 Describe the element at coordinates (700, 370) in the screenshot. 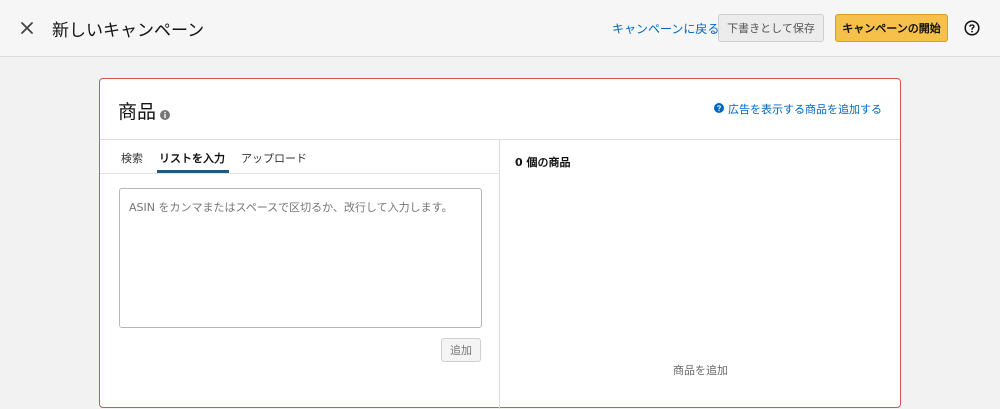

I see `empty-state-text: 商品を追加` at that location.